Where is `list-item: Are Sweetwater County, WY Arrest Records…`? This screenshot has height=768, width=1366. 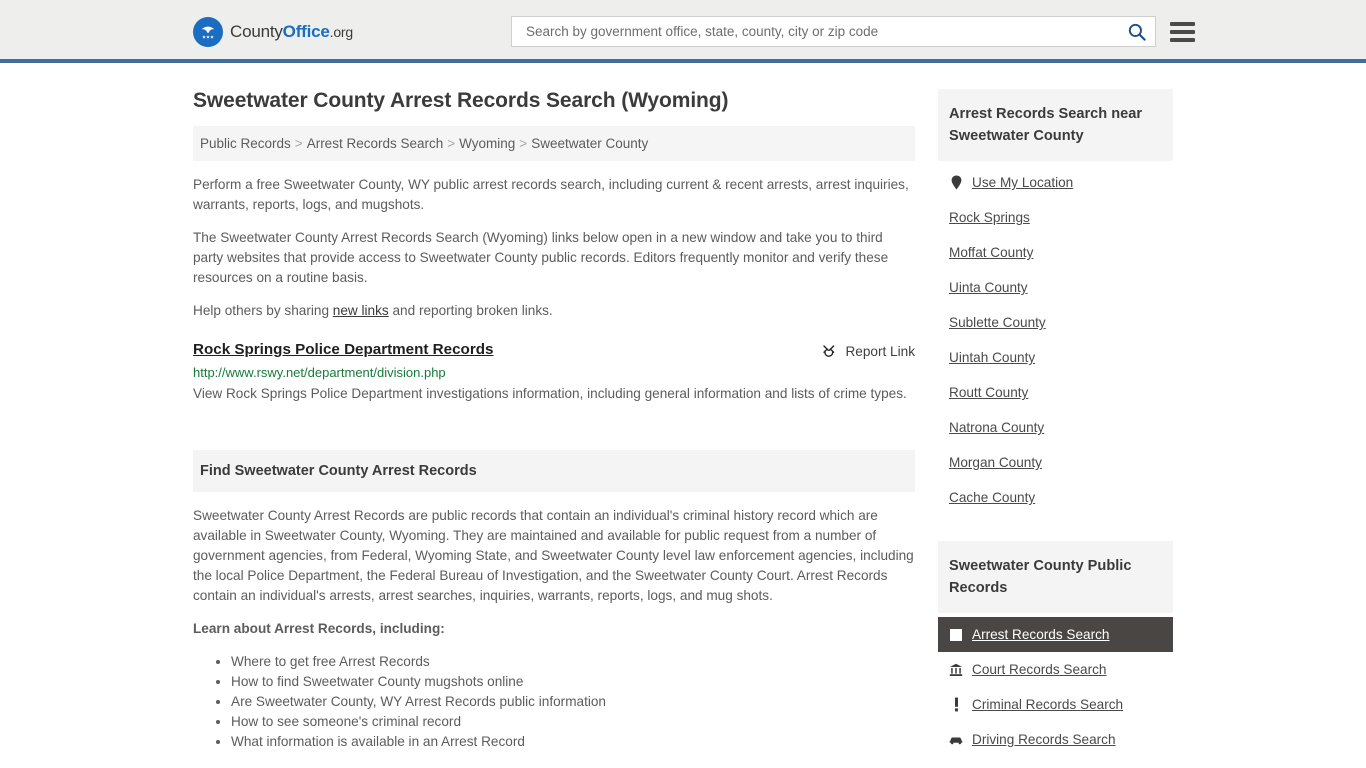
list-item: Are Sweetwater County, WY Arrest Records… is located at coordinates (573, 702).